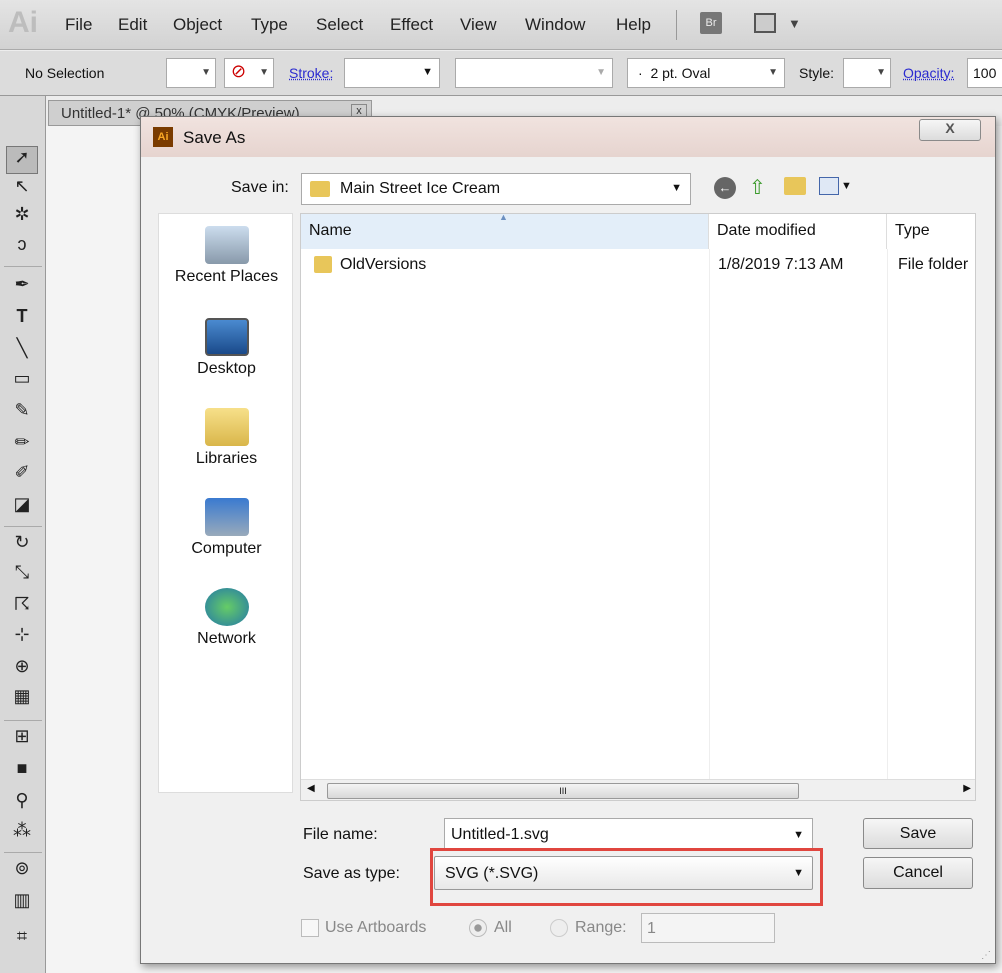 Image resolution: width=1002 pixels, height=973 pixels. What do you see at coordinates (563, 791) in the screenshot?
I see `scroll-thumb: III` at bounding box center [563, 791].